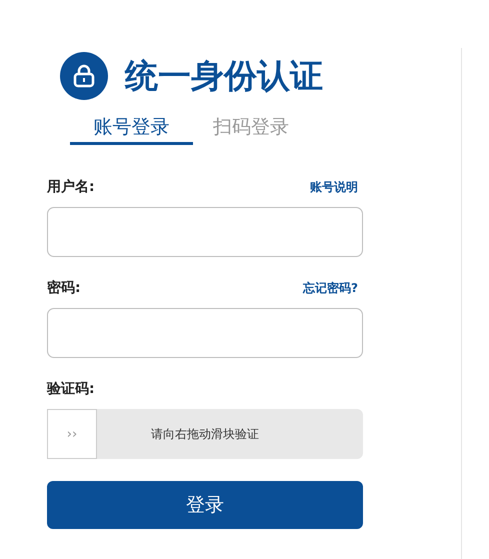 The width and height of the screenshot is (489, 559). Describe the element at coordinates (84, 76) in the screenshot. I see `lock-icon` at that location.